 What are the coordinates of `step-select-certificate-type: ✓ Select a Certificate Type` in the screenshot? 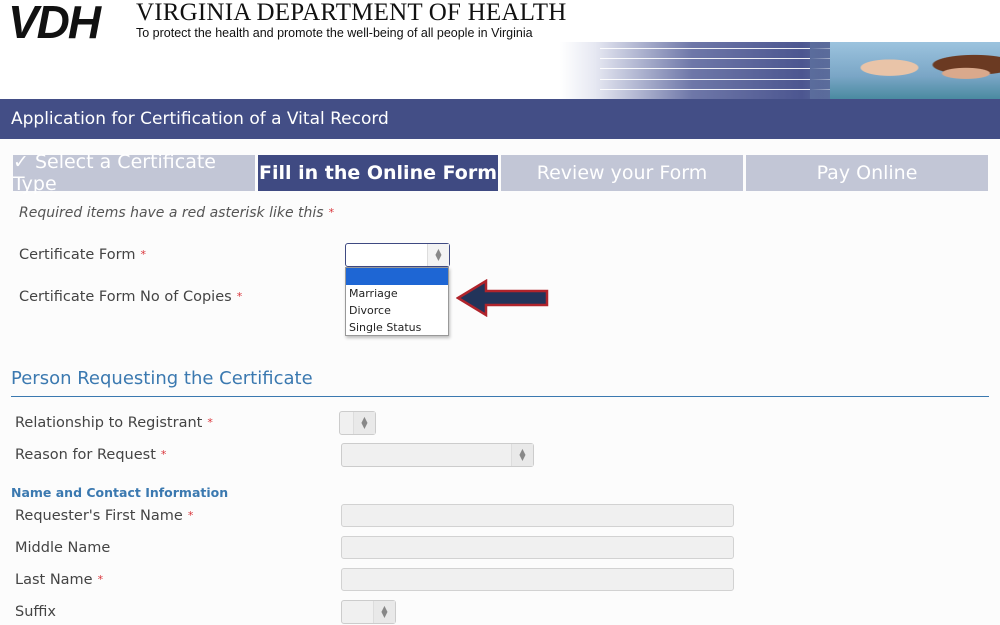 It's located at (134, 173).